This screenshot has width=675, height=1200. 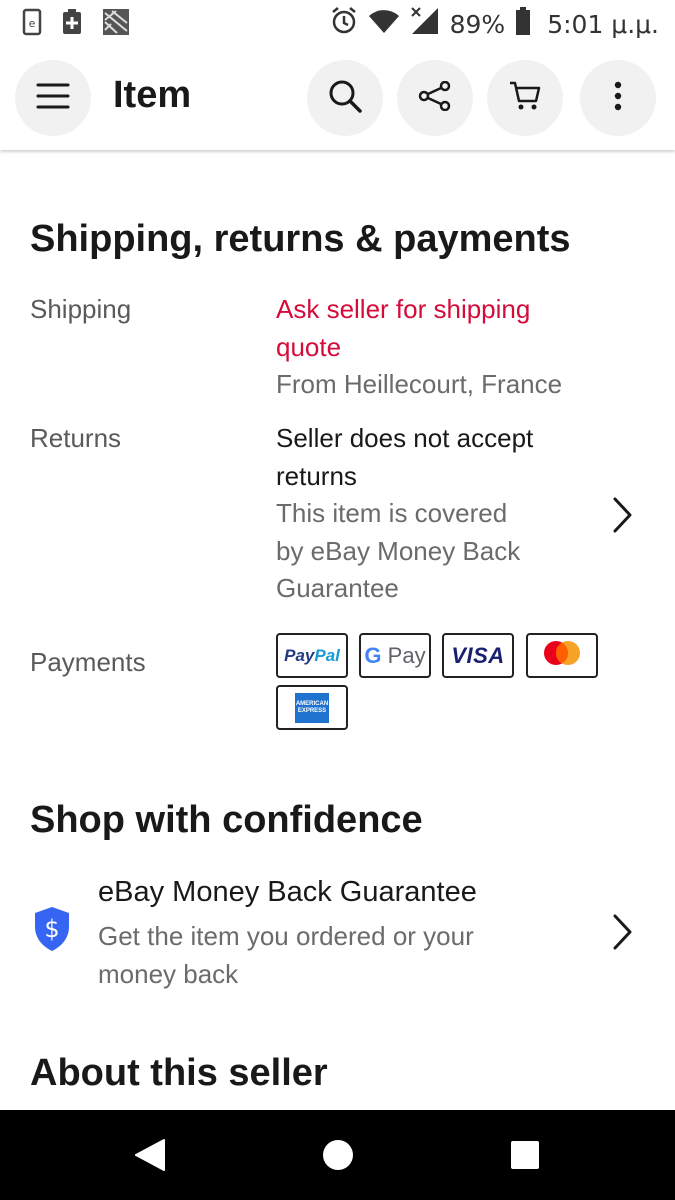 I want to click on signal-icon, so click(x=425, y=24).